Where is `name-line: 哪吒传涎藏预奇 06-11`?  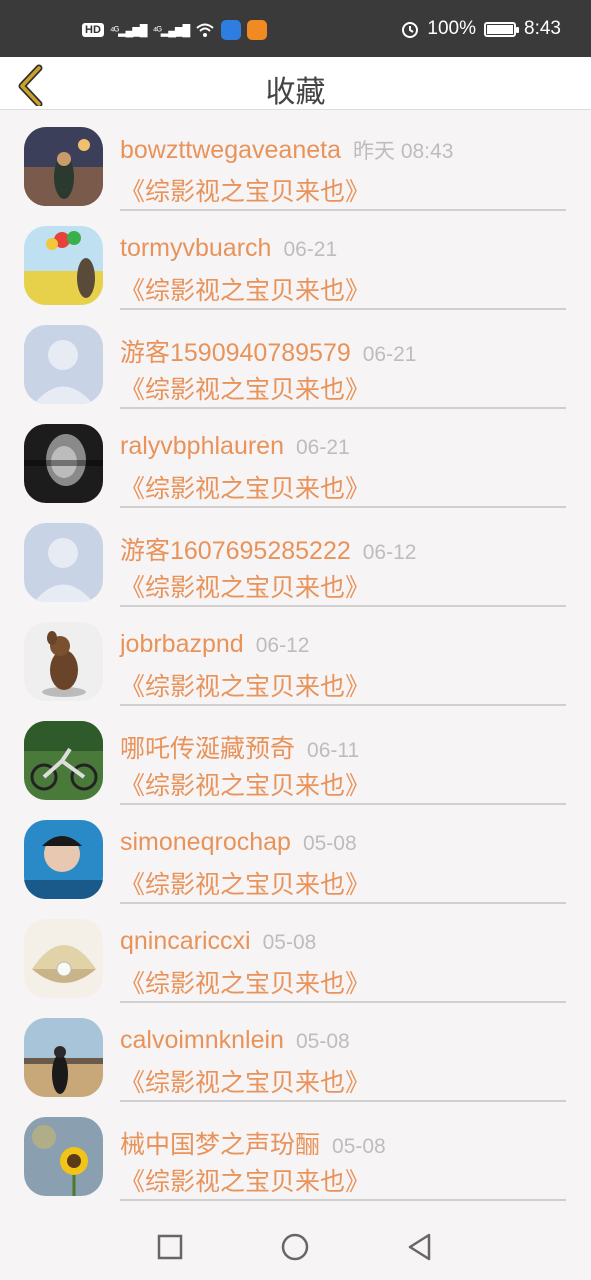 name-line: 哪吒传涎藏预奇 06-11 is located at coordinates (239, 747).